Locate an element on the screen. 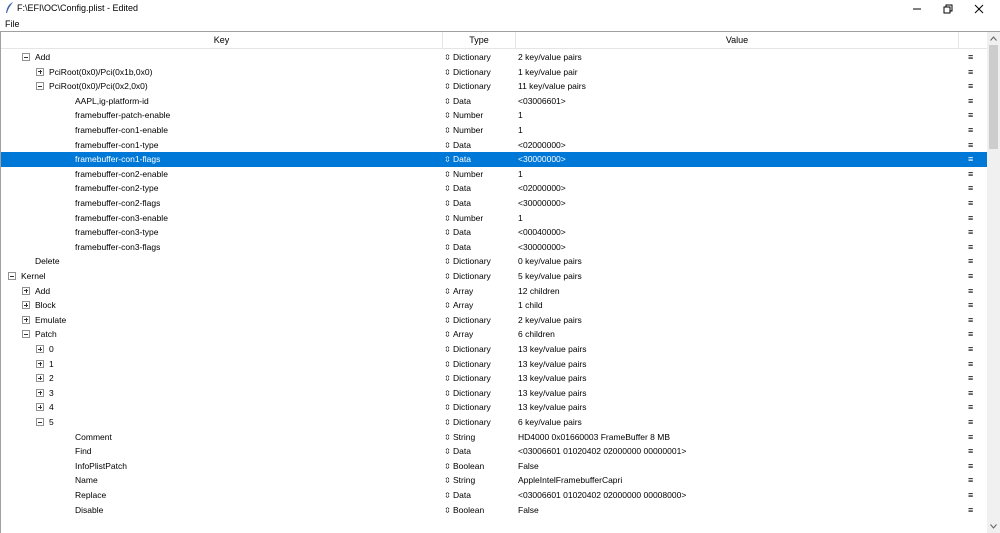  table-row: 1 ⇳ Dictionary 13 key/value pairs ≡ is located at coordinates (494, 364).